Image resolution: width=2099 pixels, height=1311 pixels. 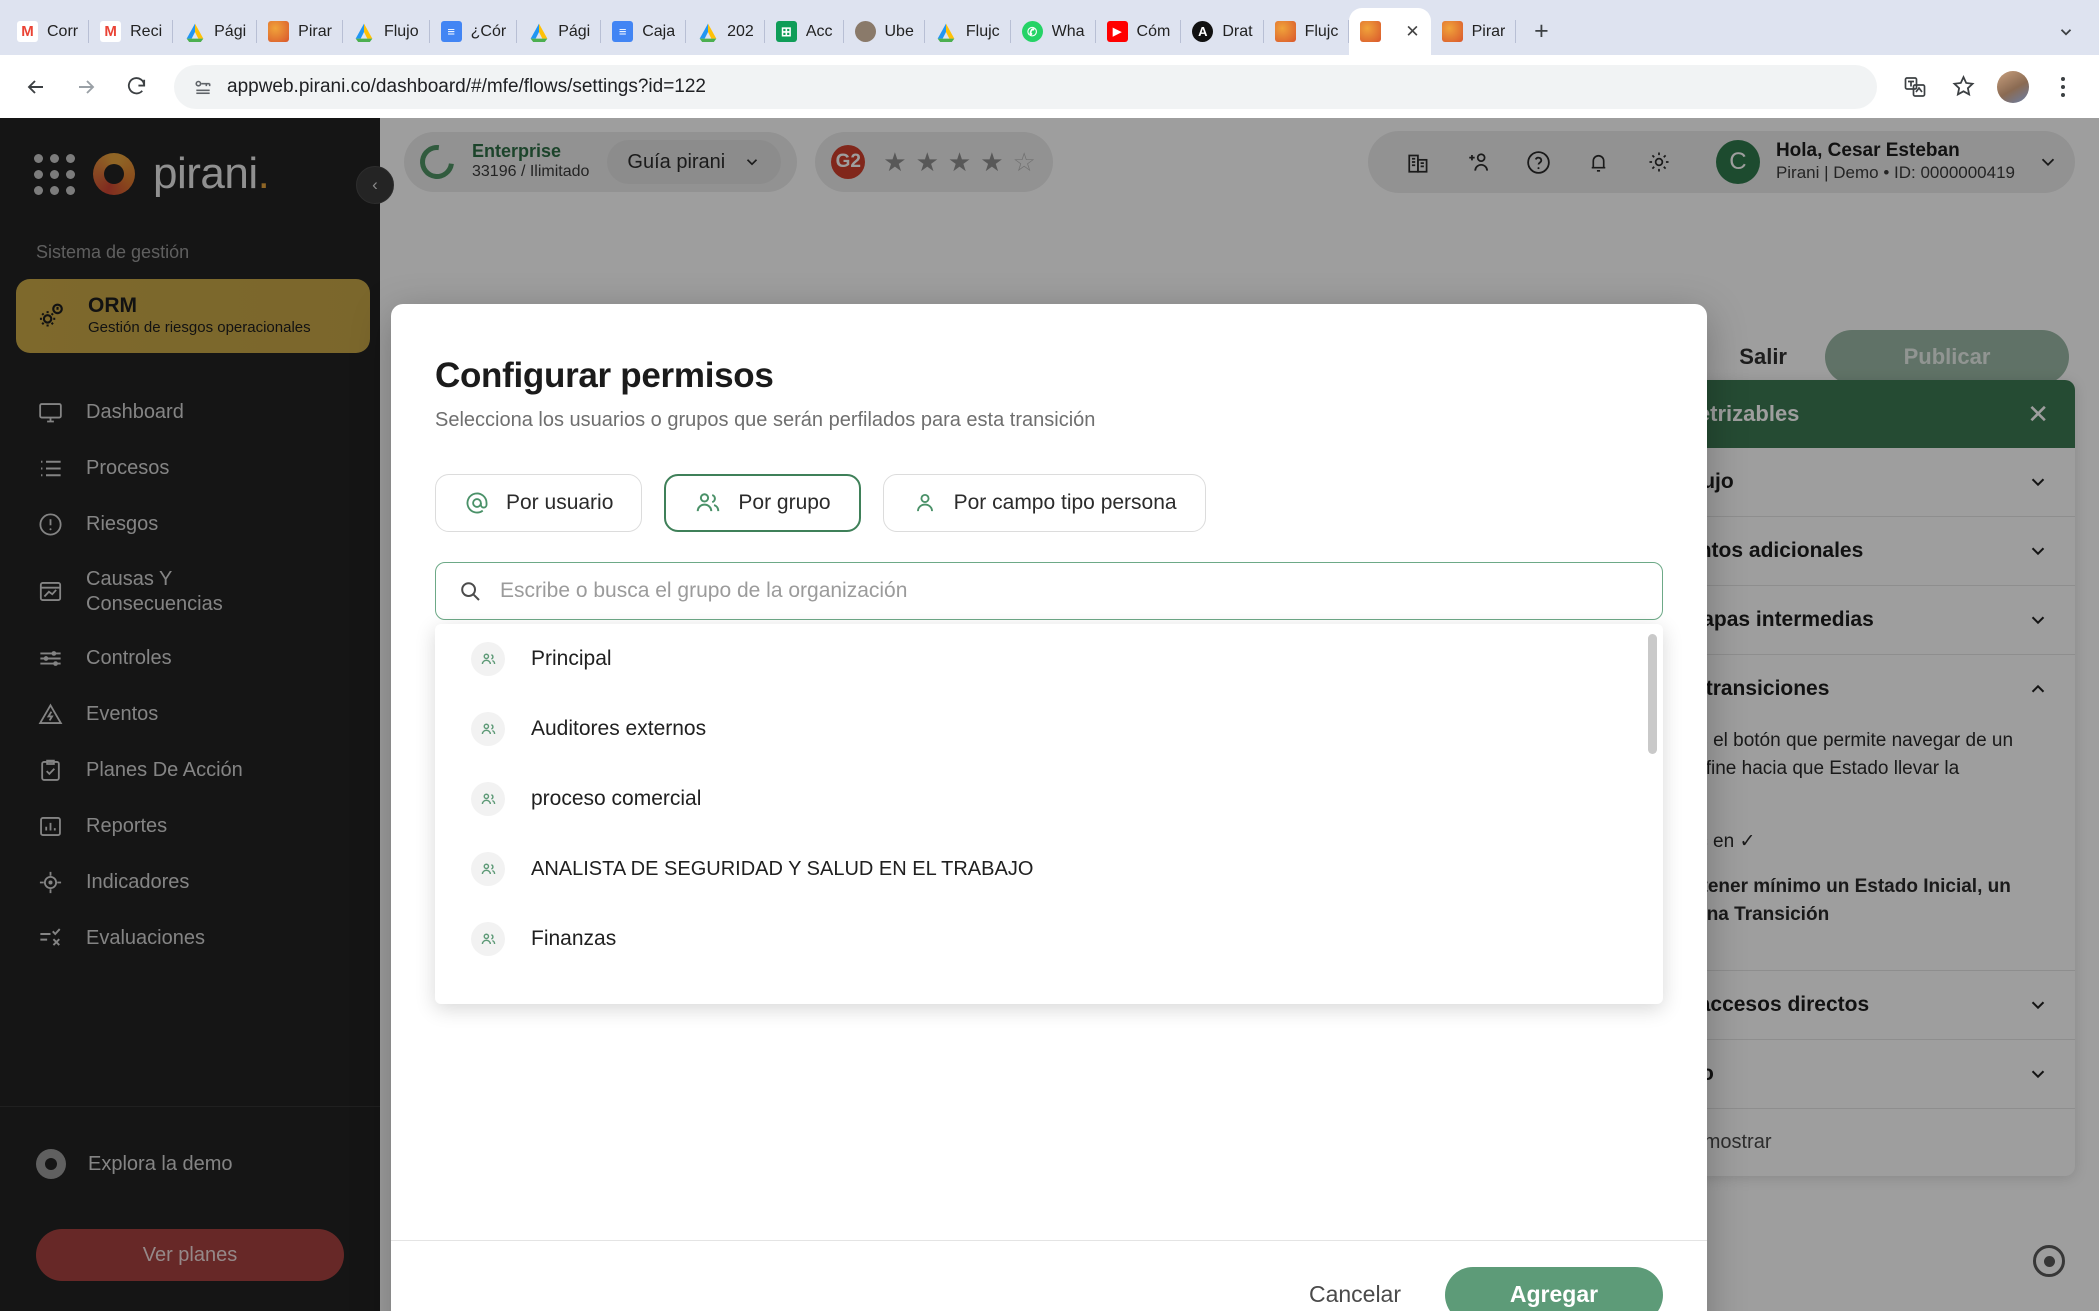 I want to click on browser-tab: ▶ Cóm, so click(x=1139, y=31).